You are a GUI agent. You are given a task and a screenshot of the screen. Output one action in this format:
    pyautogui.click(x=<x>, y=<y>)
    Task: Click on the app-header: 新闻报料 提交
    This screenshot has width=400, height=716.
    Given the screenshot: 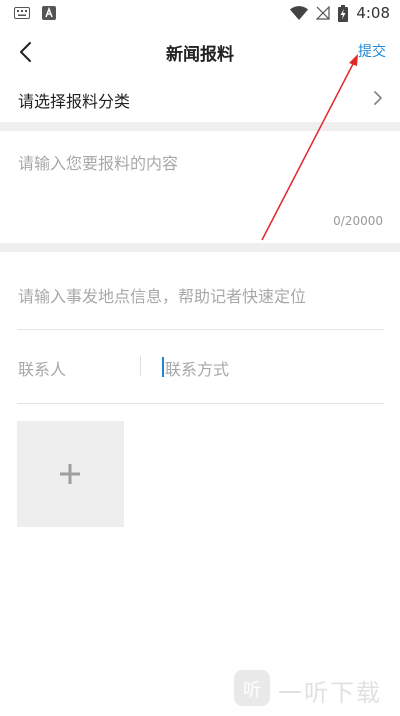 What is the action you would take?
    pyautogui.click(x=200, y=51)
    